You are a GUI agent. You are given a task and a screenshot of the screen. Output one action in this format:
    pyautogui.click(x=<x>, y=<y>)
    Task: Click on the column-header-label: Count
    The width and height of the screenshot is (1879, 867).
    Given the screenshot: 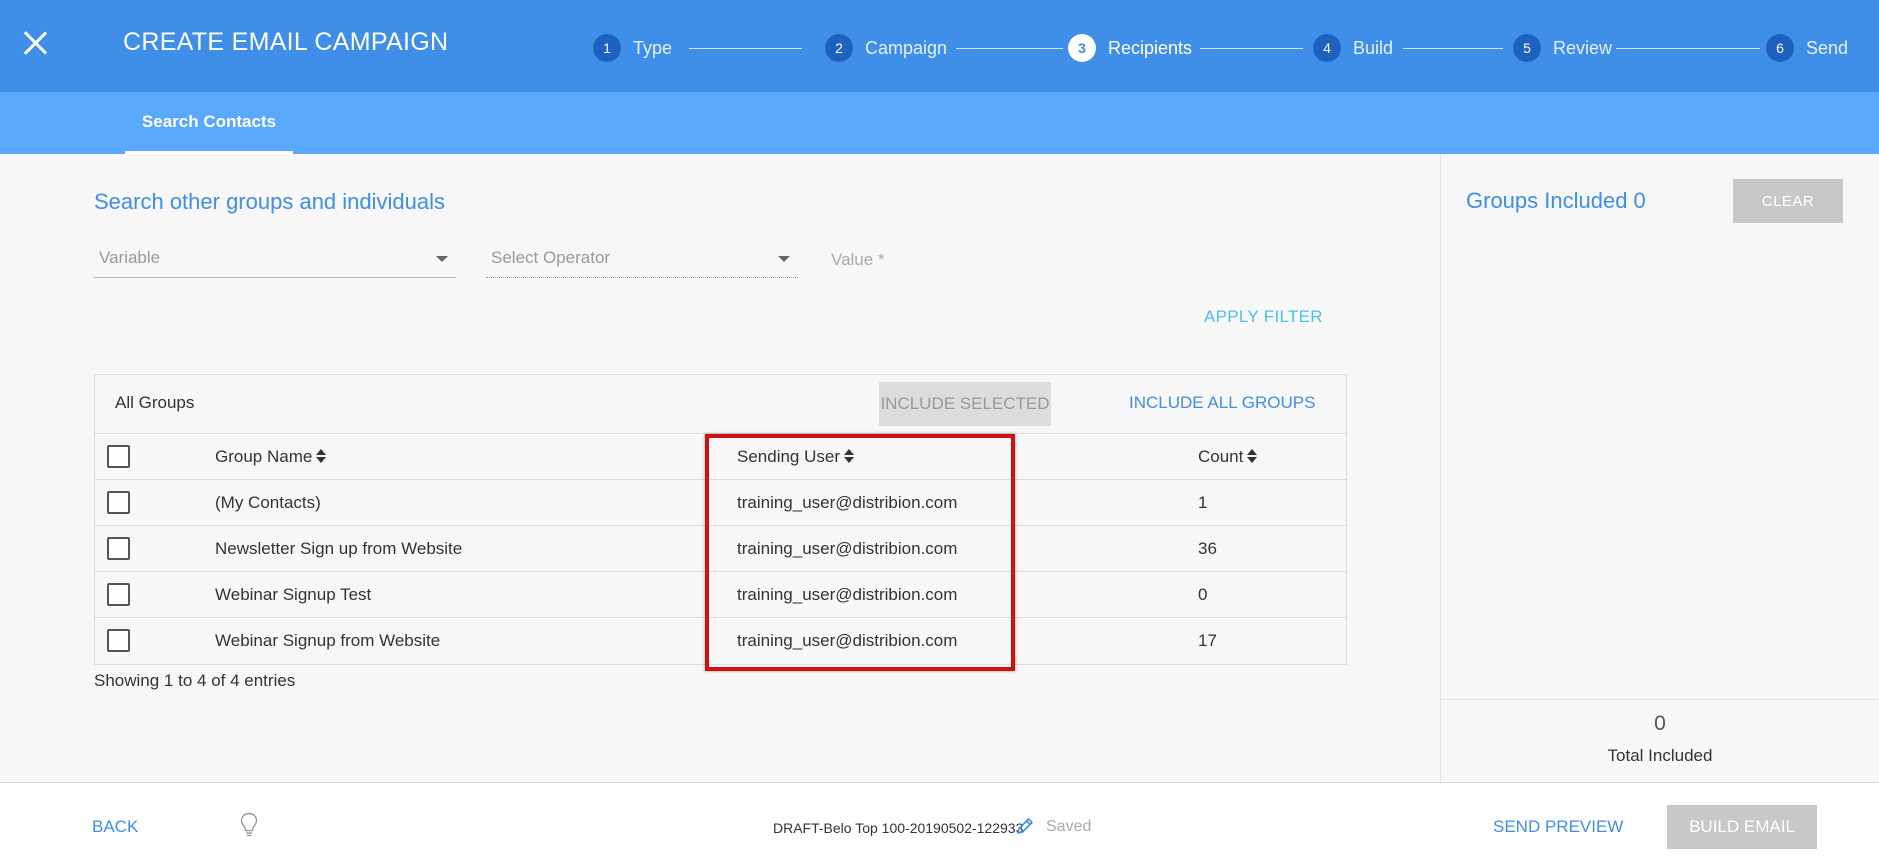 What is the action you would take?
    pyautogui.click(x=1221, y=456)
    